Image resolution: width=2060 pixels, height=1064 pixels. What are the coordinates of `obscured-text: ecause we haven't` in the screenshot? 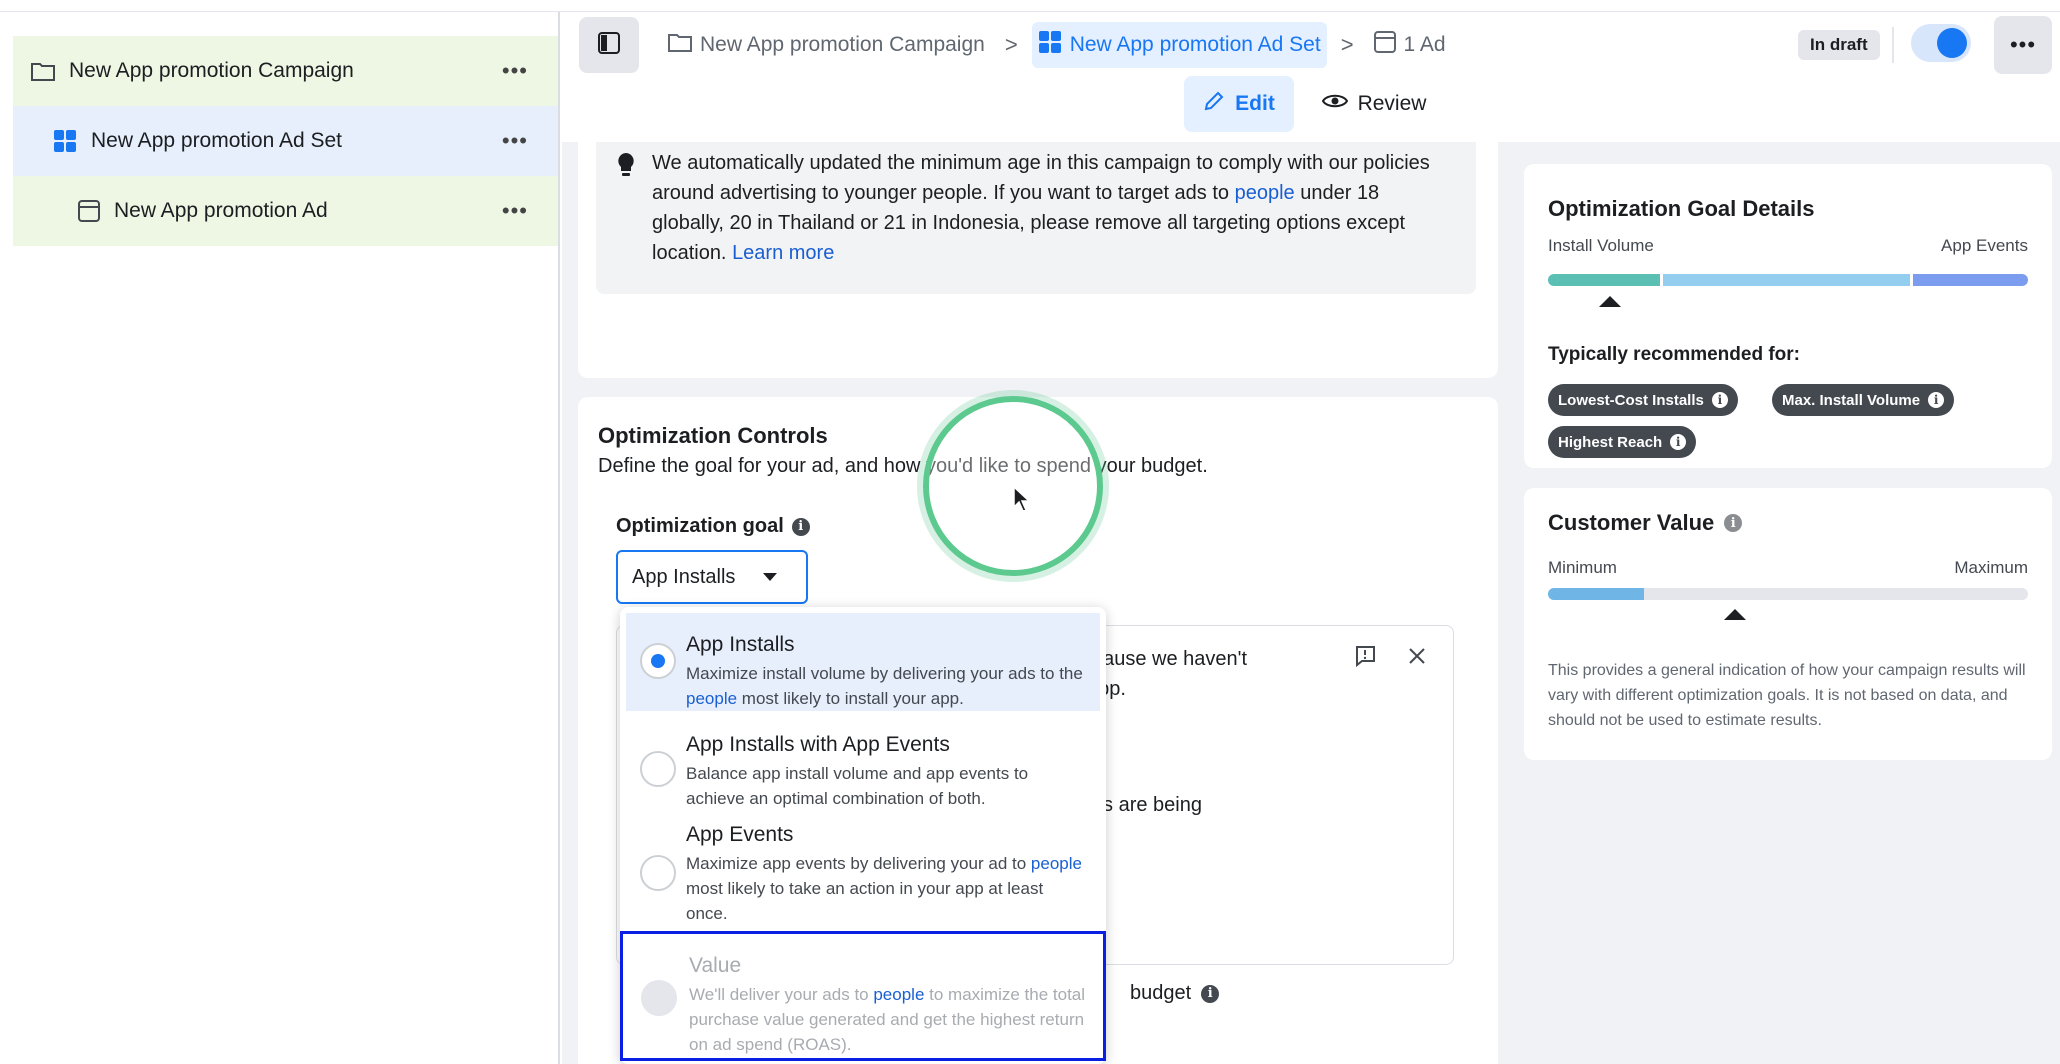 It's located at (1165, 659).